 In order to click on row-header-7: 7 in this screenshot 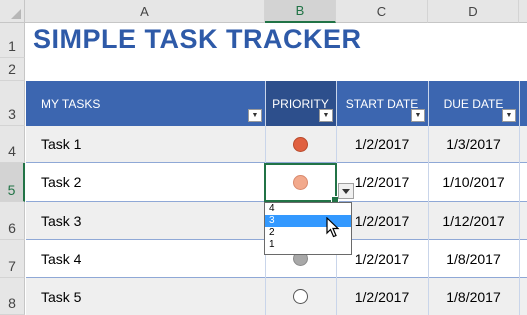, I will do `click(12, 259)`.